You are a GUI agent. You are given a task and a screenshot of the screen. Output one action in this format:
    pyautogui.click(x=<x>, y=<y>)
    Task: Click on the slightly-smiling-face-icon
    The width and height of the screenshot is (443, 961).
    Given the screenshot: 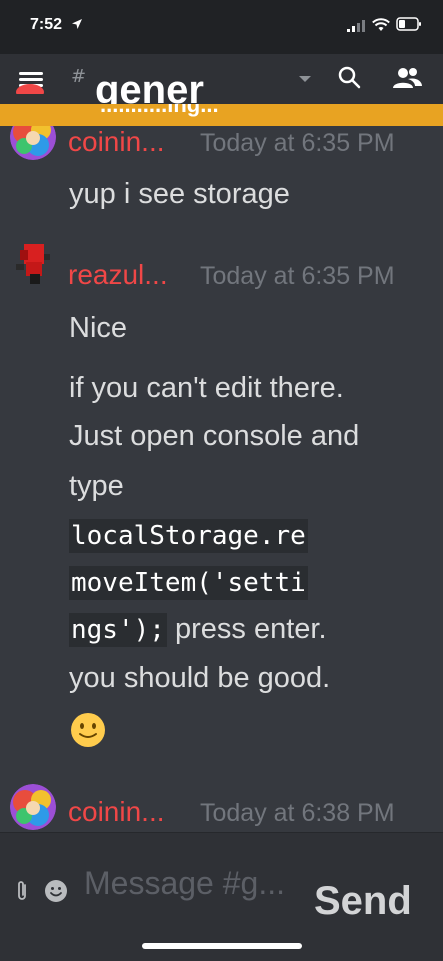 What is the action you would take?
    pyautogui.click(x=88, y=730)
    